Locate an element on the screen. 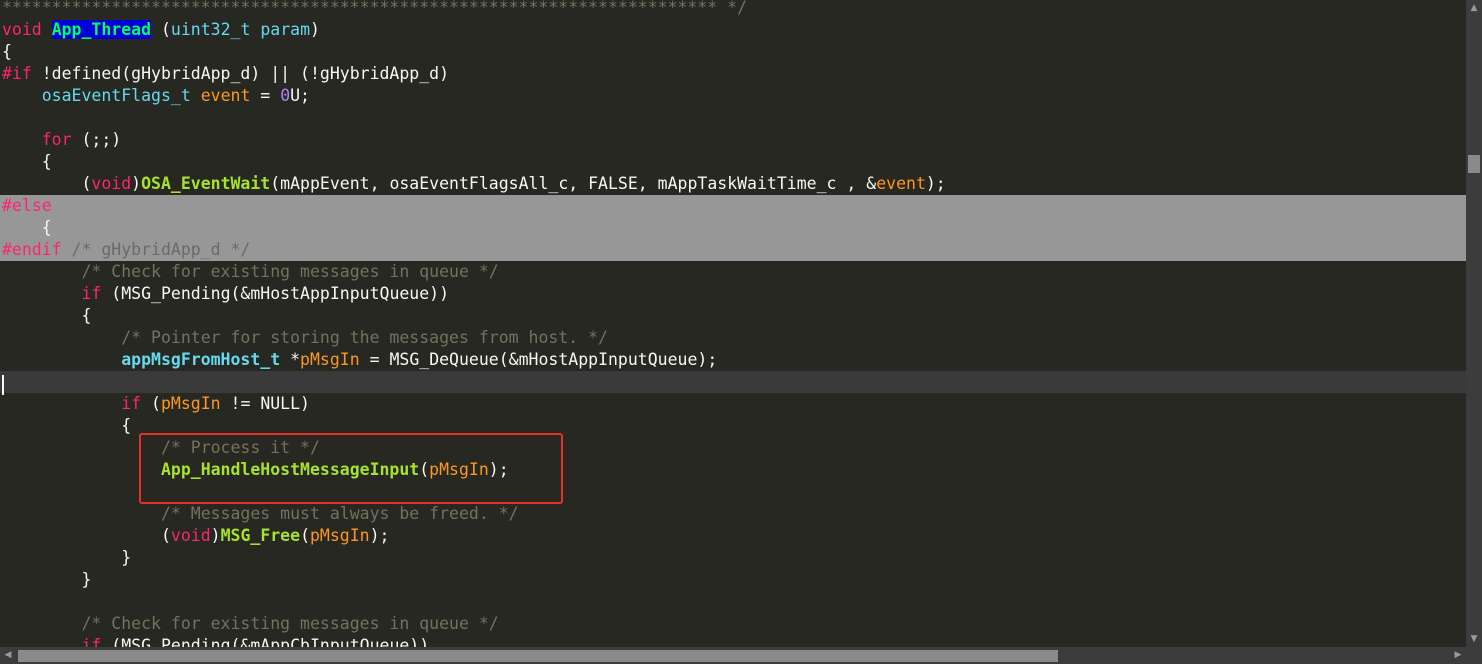 The height and width of the screenshot is (664, 1482). code-text-token: != NULL) is located at coordinates (265, 403).